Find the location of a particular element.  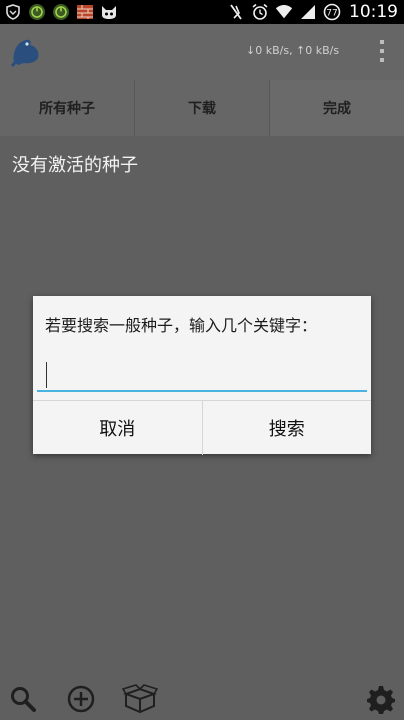

brick-app-icon is located at coordinates (85, 12).